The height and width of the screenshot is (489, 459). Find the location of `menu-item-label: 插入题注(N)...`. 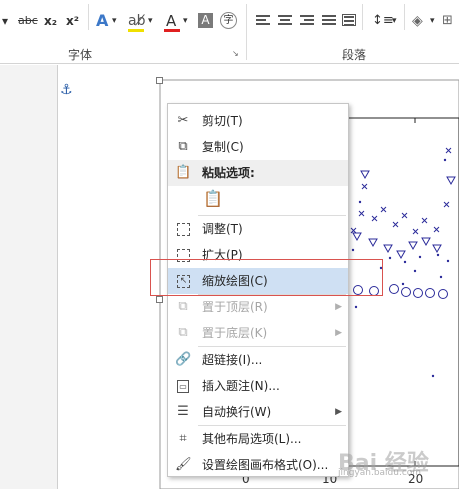

menu-item-label: 插入题注(N)... is located at coordinates (241, 386).